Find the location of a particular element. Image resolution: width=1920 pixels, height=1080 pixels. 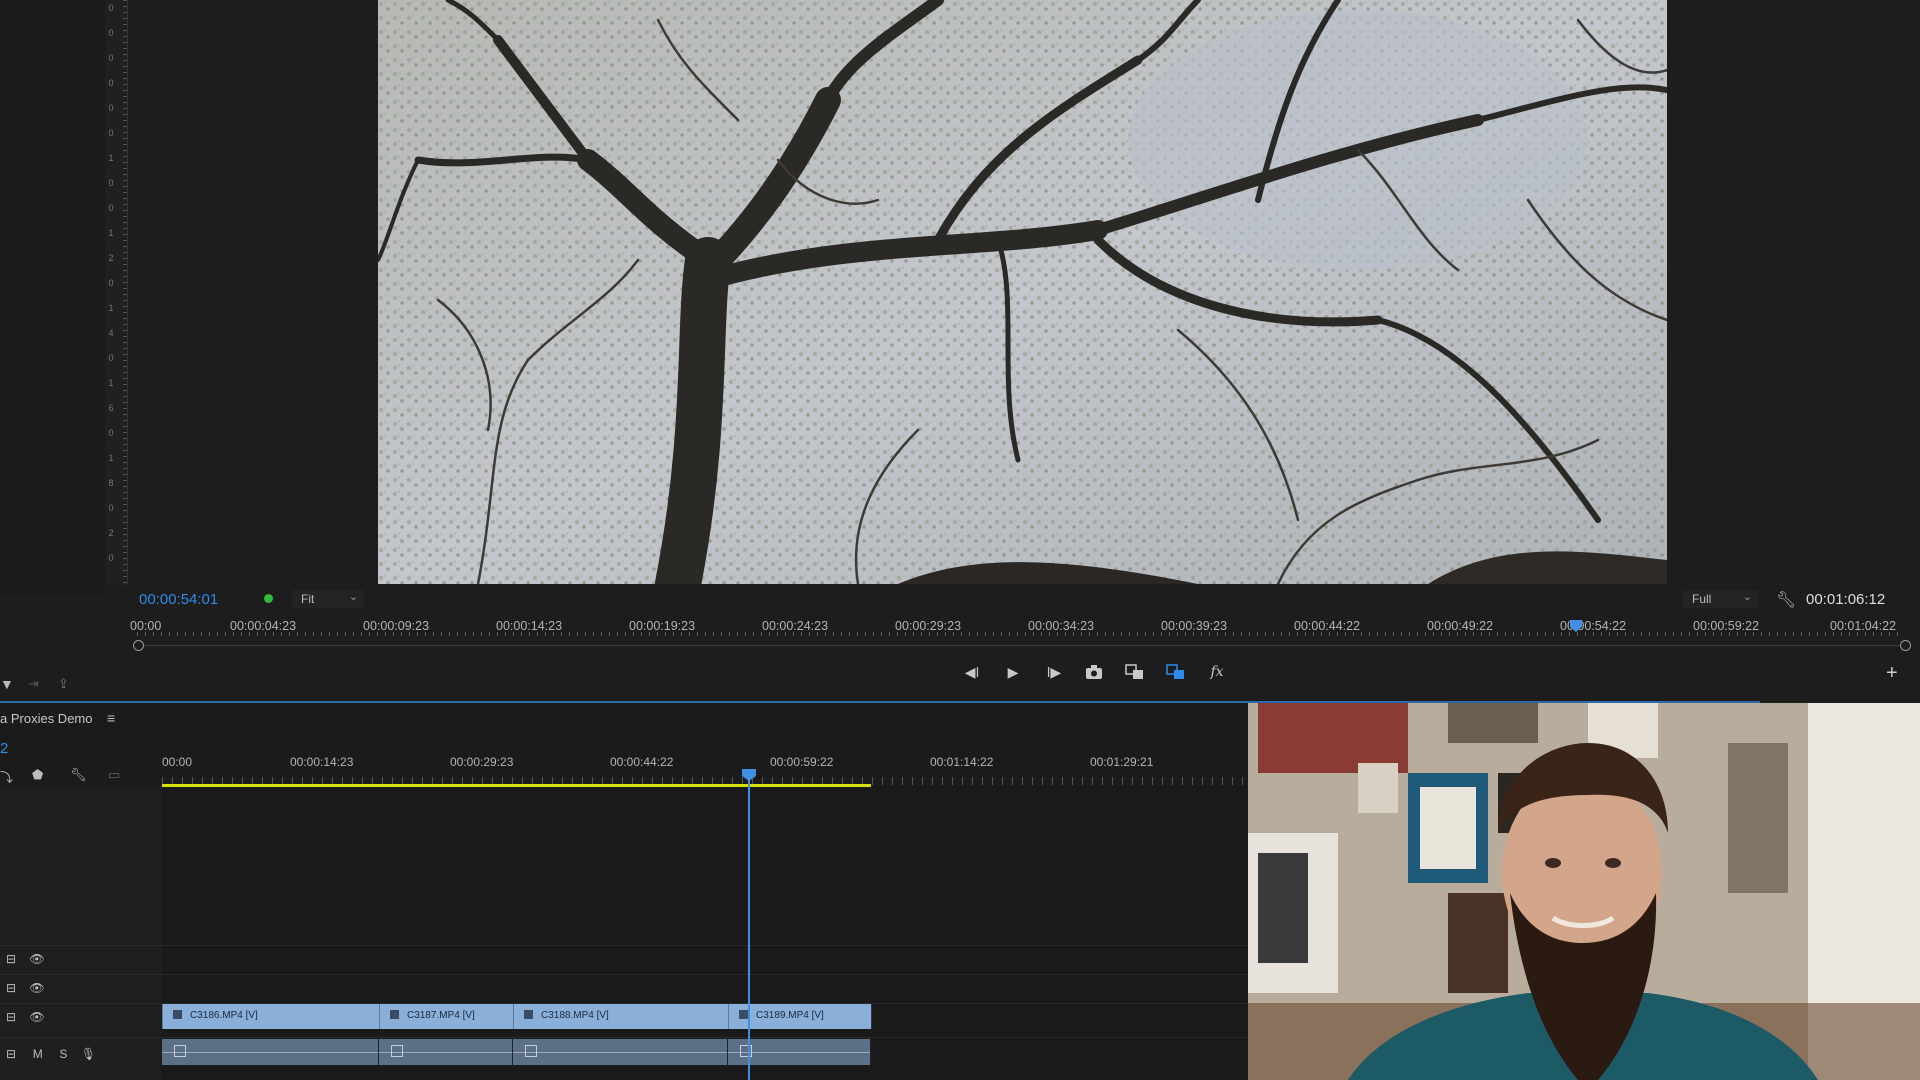

video-clip: C3186.MP4 [V] is located at coordinates (271, 1016).